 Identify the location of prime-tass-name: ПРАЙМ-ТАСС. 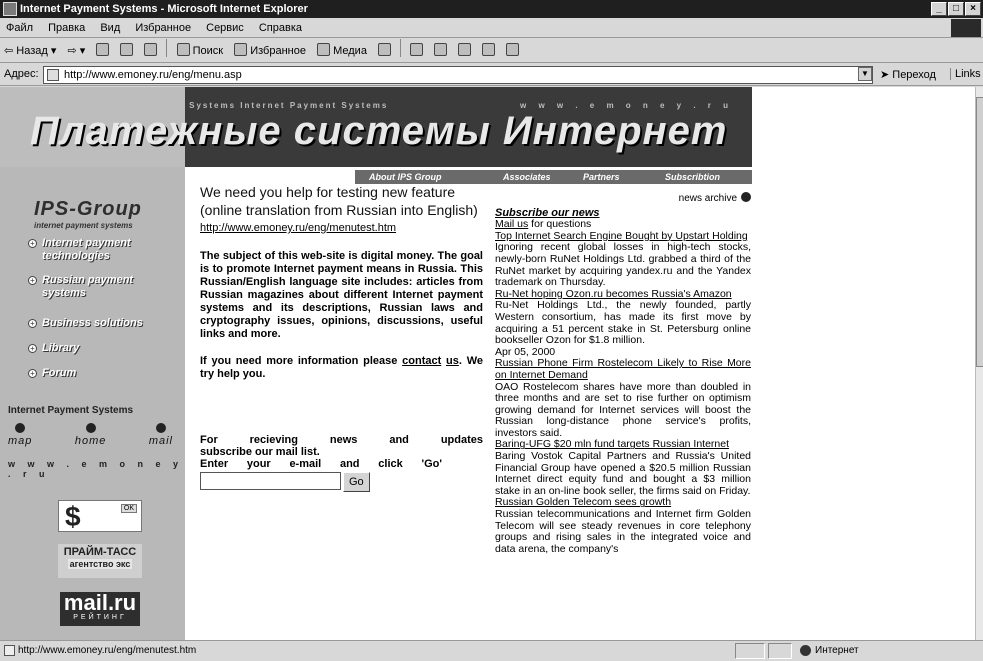
(100, 552).